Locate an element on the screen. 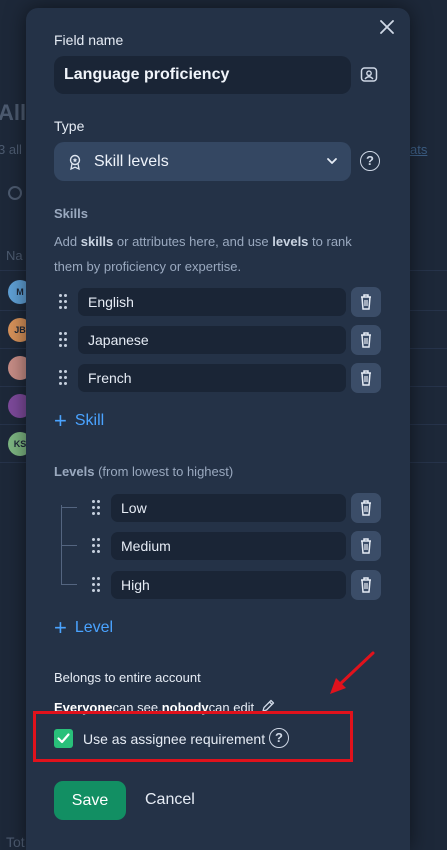 The image size is (447, 850). skill-input: French is located at coordinates (212, 378).